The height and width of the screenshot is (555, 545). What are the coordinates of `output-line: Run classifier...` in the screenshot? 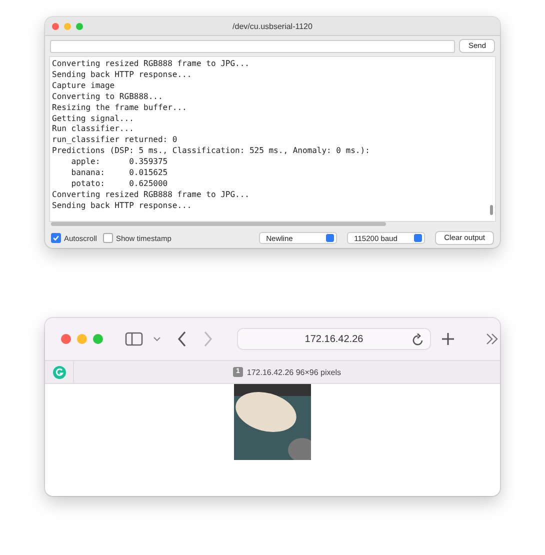 It's located at (93, 130).